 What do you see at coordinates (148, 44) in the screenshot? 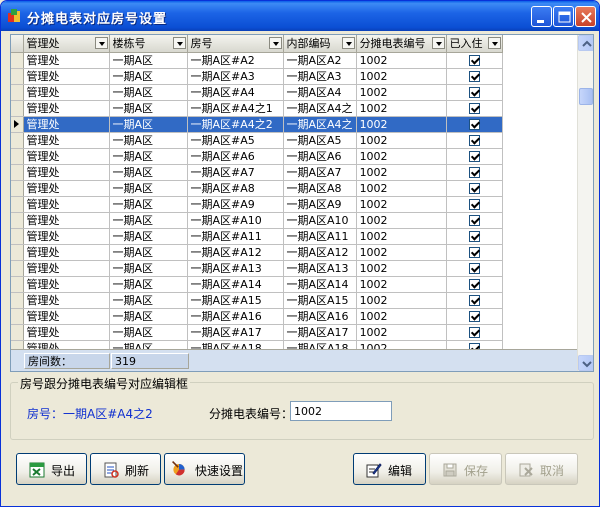
I see `column-header-building: 楼栋号` at bounding box center [148, 44].